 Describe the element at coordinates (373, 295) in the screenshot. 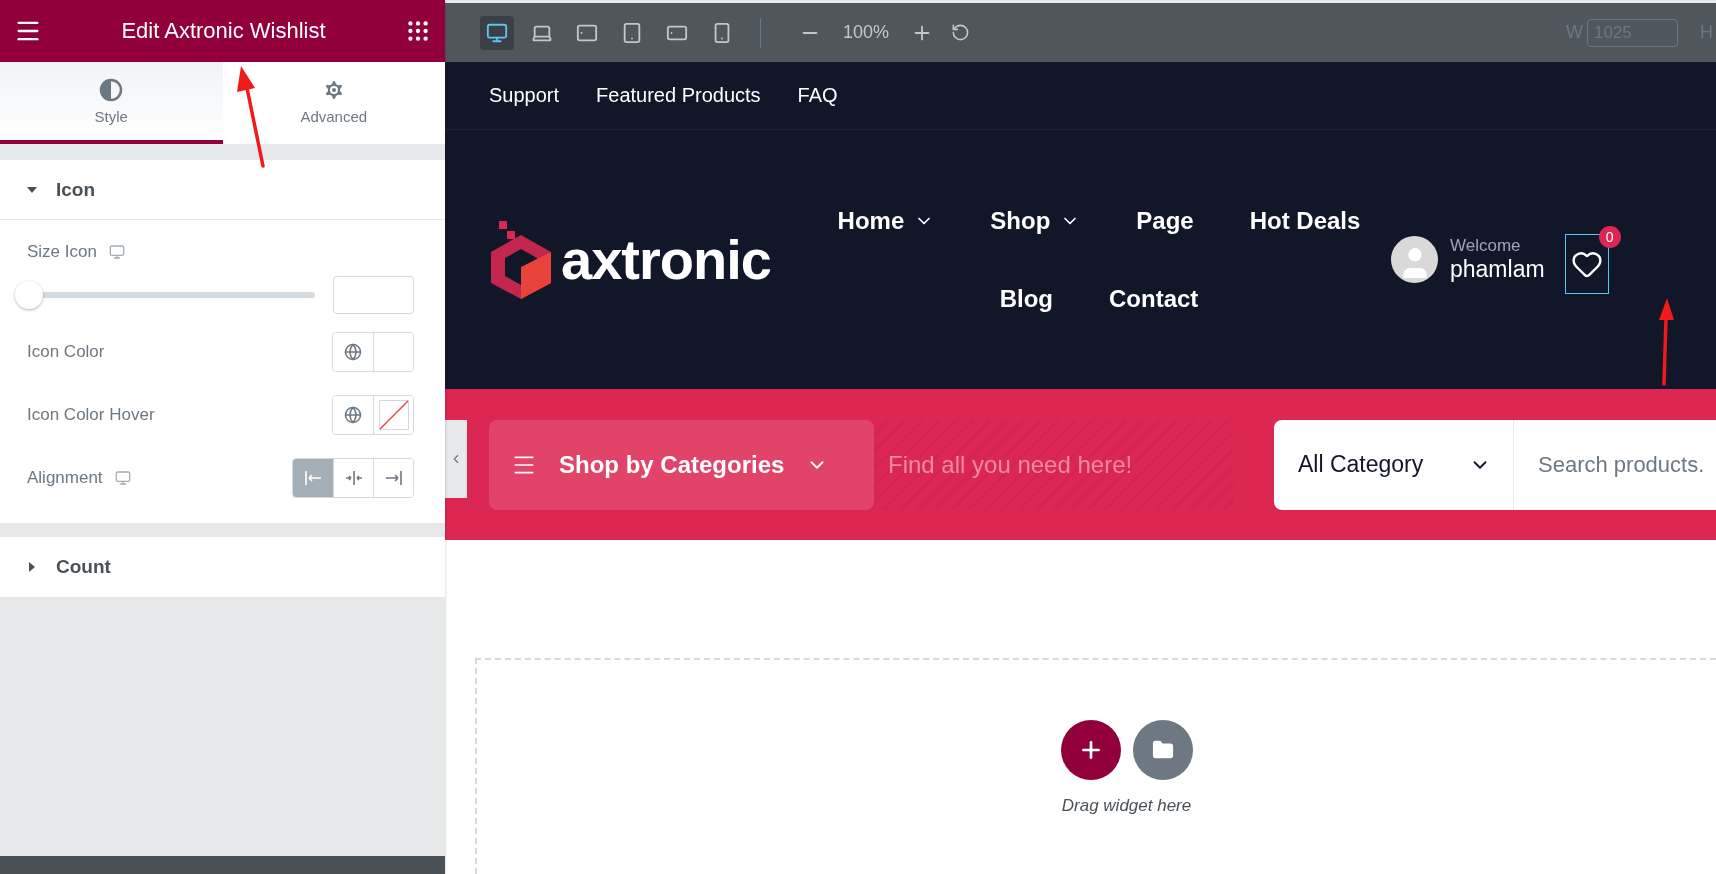

I see `number-input` at that location.